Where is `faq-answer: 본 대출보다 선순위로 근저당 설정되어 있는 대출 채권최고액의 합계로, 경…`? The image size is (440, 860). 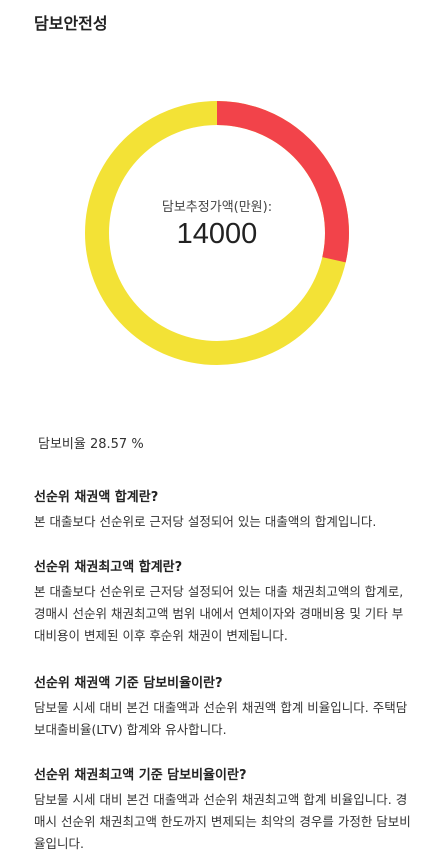 faq-answer: 본 대출보다 선순위로 근저당 설정되어 있는 대출 채권최고액의 합계로, 경… is located at coordinates (219, 613).